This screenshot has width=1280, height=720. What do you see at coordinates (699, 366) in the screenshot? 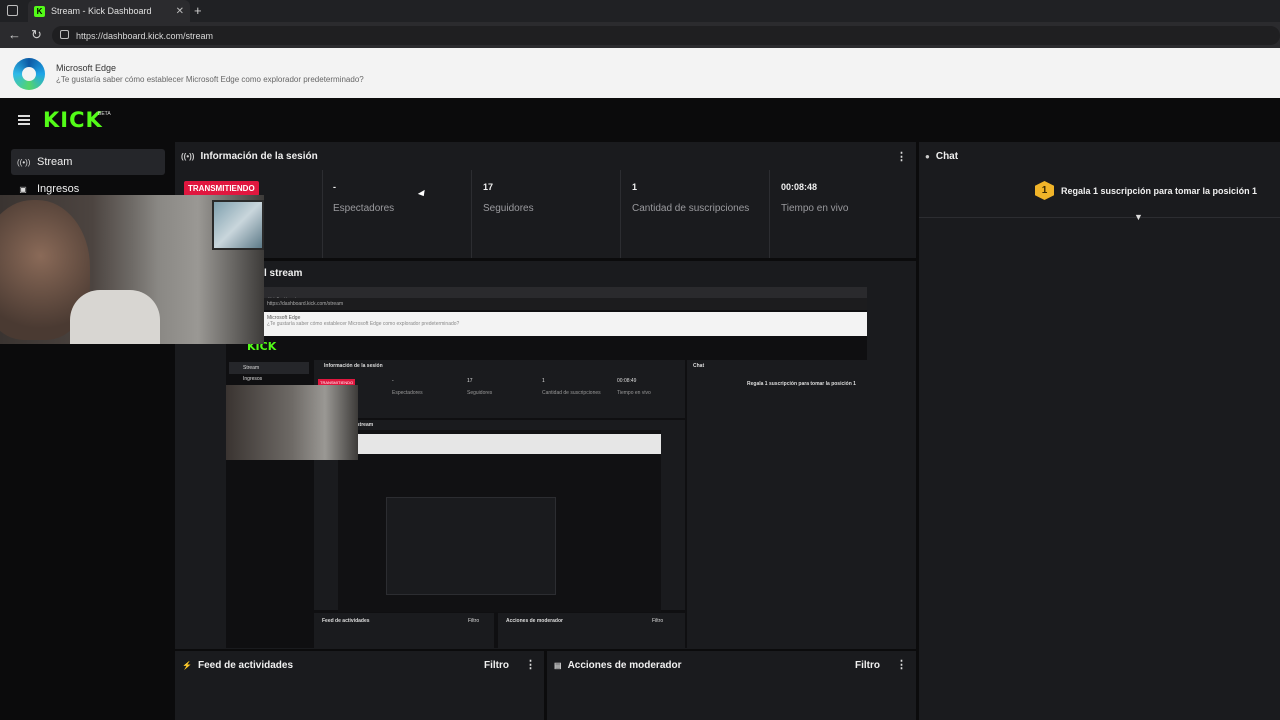
I see `preview-chat-title: Chat` at bounding box center [699, 366].